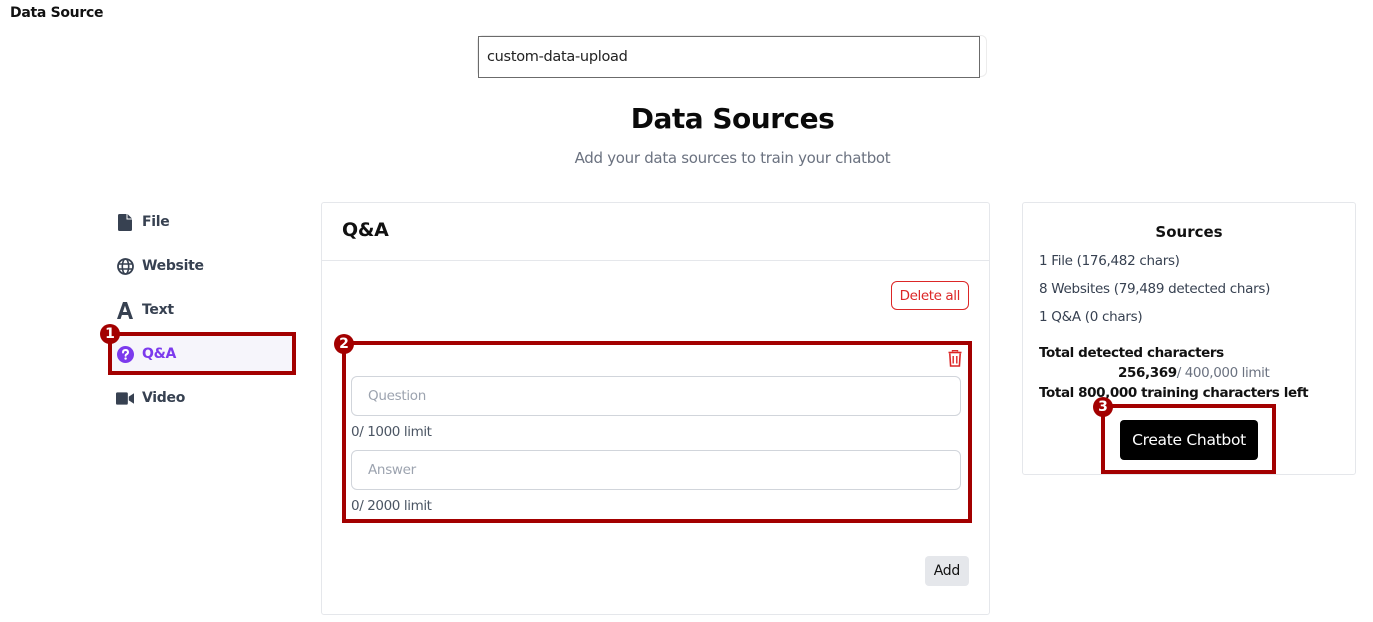 This screenshot has width=1373, height=622. Describe the element at coordinates (729, 57) in the screenshot. I see `chatbot-name-input` at that location.